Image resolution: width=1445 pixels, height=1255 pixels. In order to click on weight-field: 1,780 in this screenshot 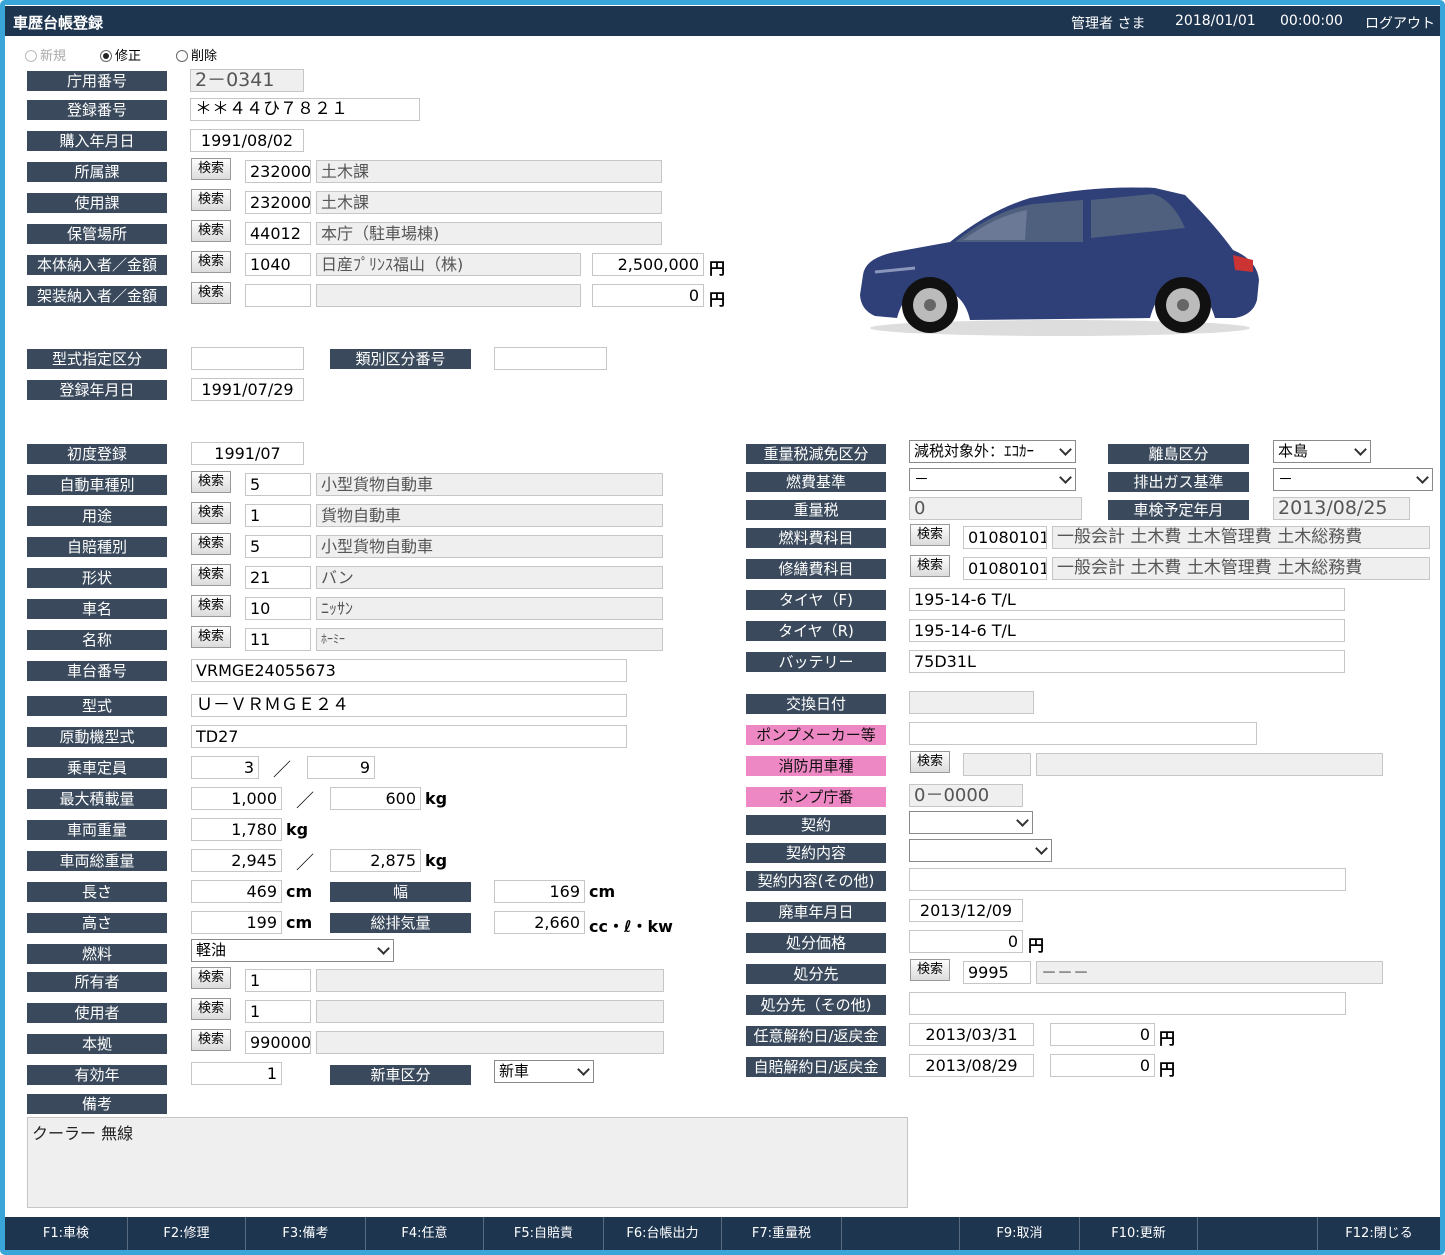, I will do `click(236, 829)`.